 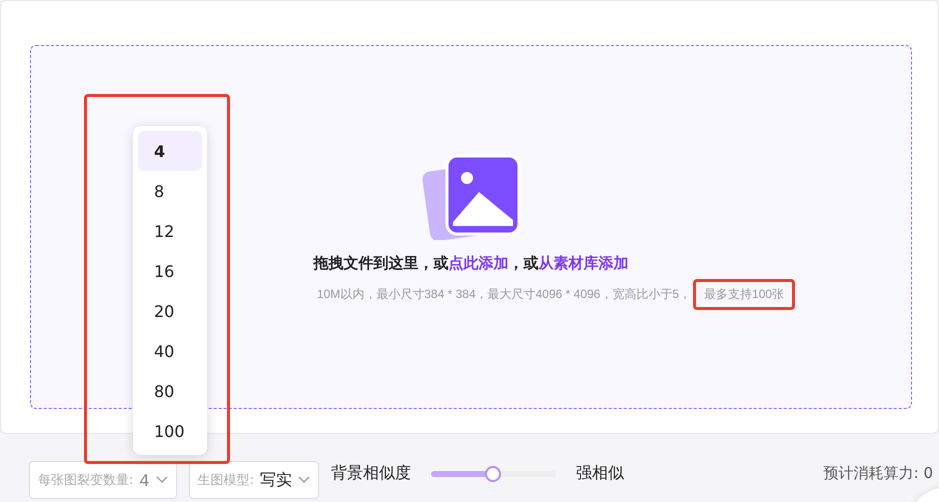 What do you see at coordinates (170, 351) in the screenshot?
I see `dropdown-option: 40` at bounding box center [170, 351].